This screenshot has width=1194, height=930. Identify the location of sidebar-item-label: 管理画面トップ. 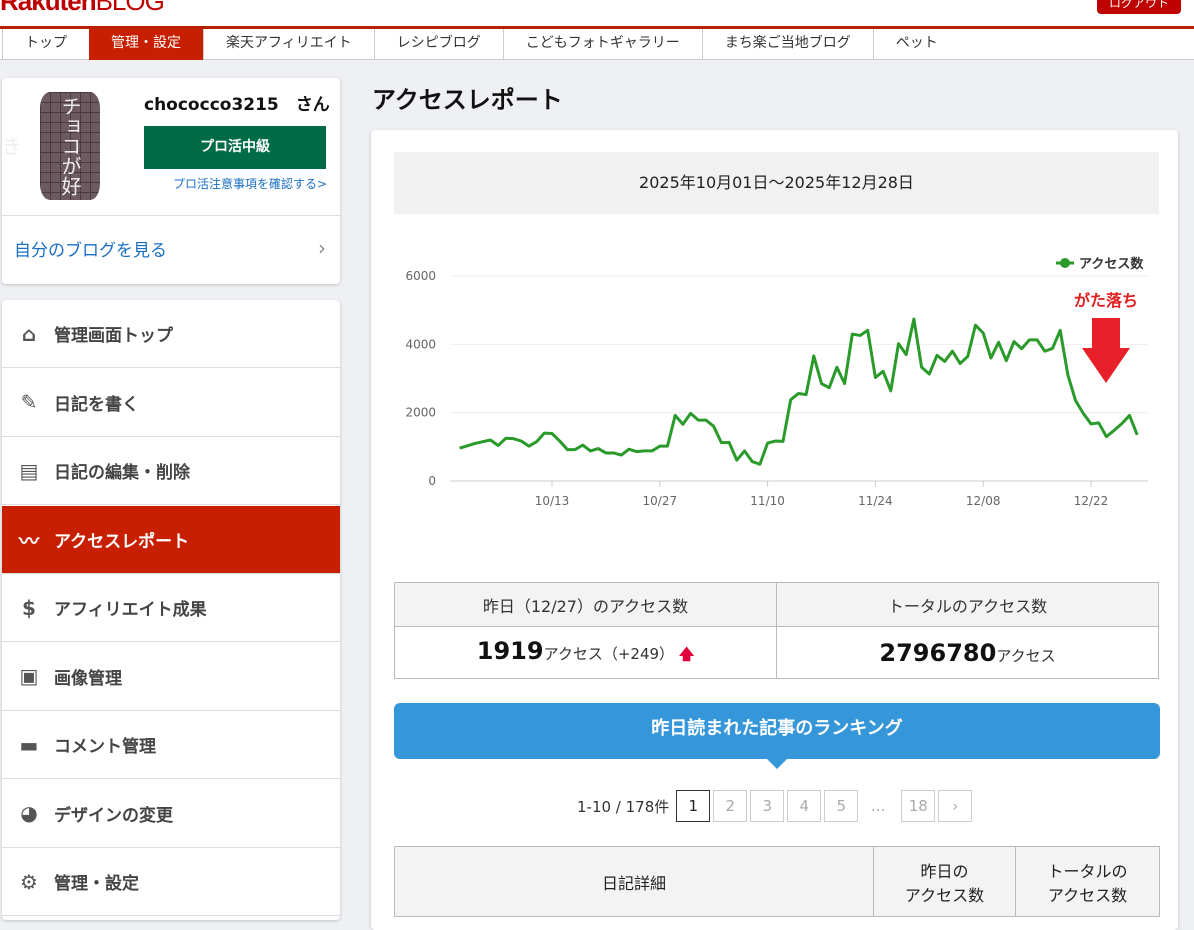
(113, 333).